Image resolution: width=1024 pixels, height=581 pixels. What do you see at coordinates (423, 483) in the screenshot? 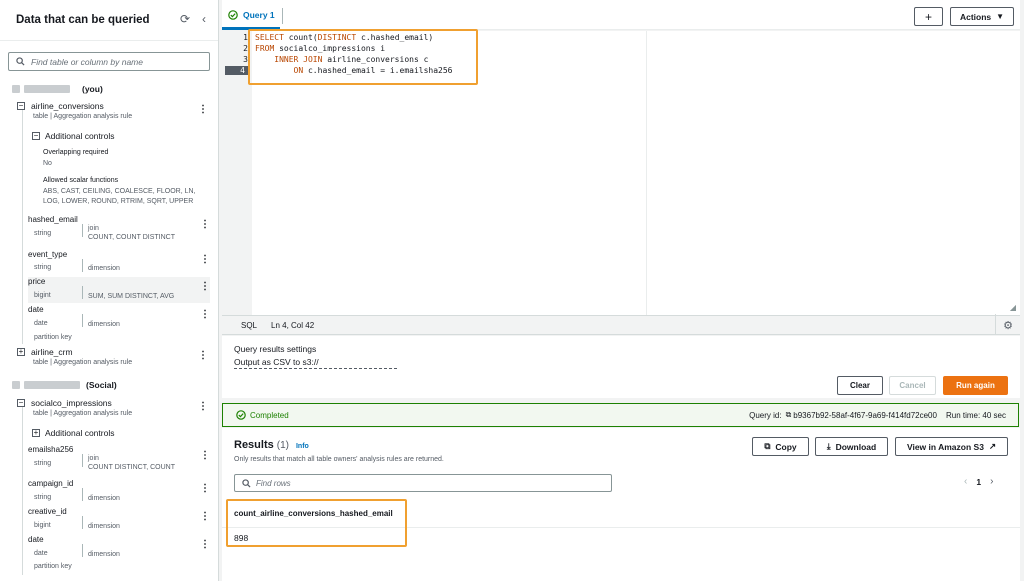
I see `find-rows-input: Find rows` at bounding box center [423, 483].